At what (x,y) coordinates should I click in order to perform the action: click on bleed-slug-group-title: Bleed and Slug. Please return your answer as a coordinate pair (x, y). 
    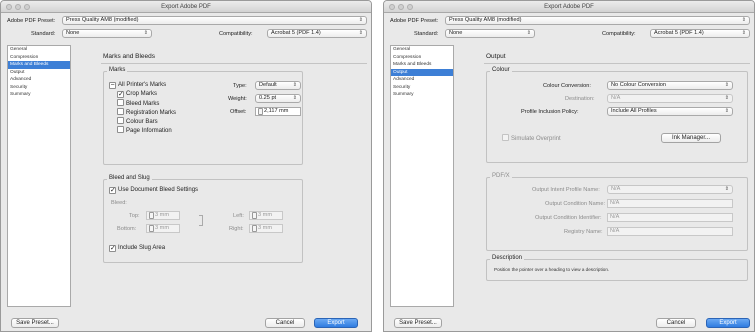
    Looking at the image, I should click on (129, 178).